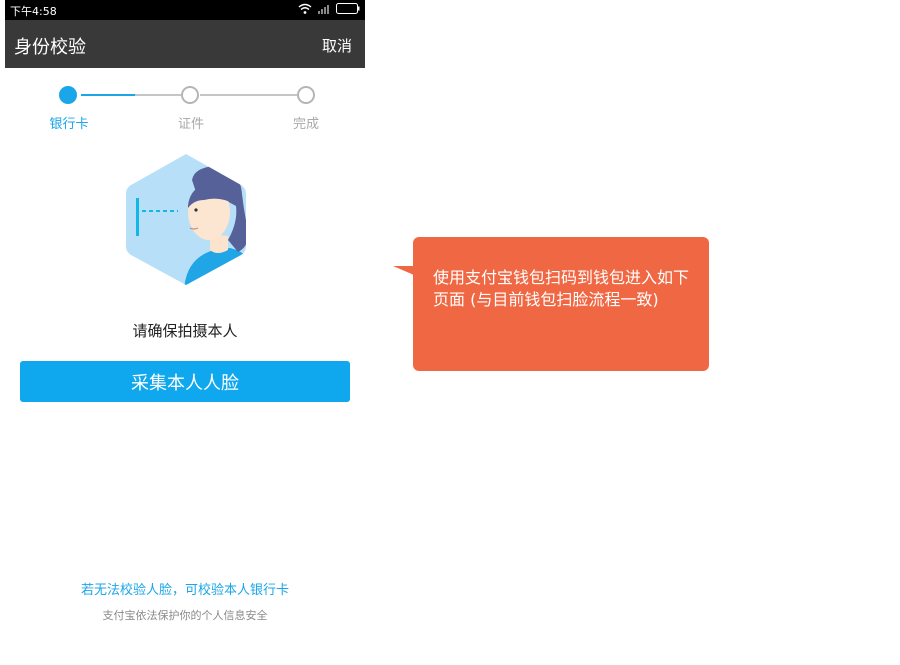 The image size is (900, 665). Describe the element at coordinates (69, 124) in the screenshot. I see `step-label-bank-card: 银行卡` at that location.